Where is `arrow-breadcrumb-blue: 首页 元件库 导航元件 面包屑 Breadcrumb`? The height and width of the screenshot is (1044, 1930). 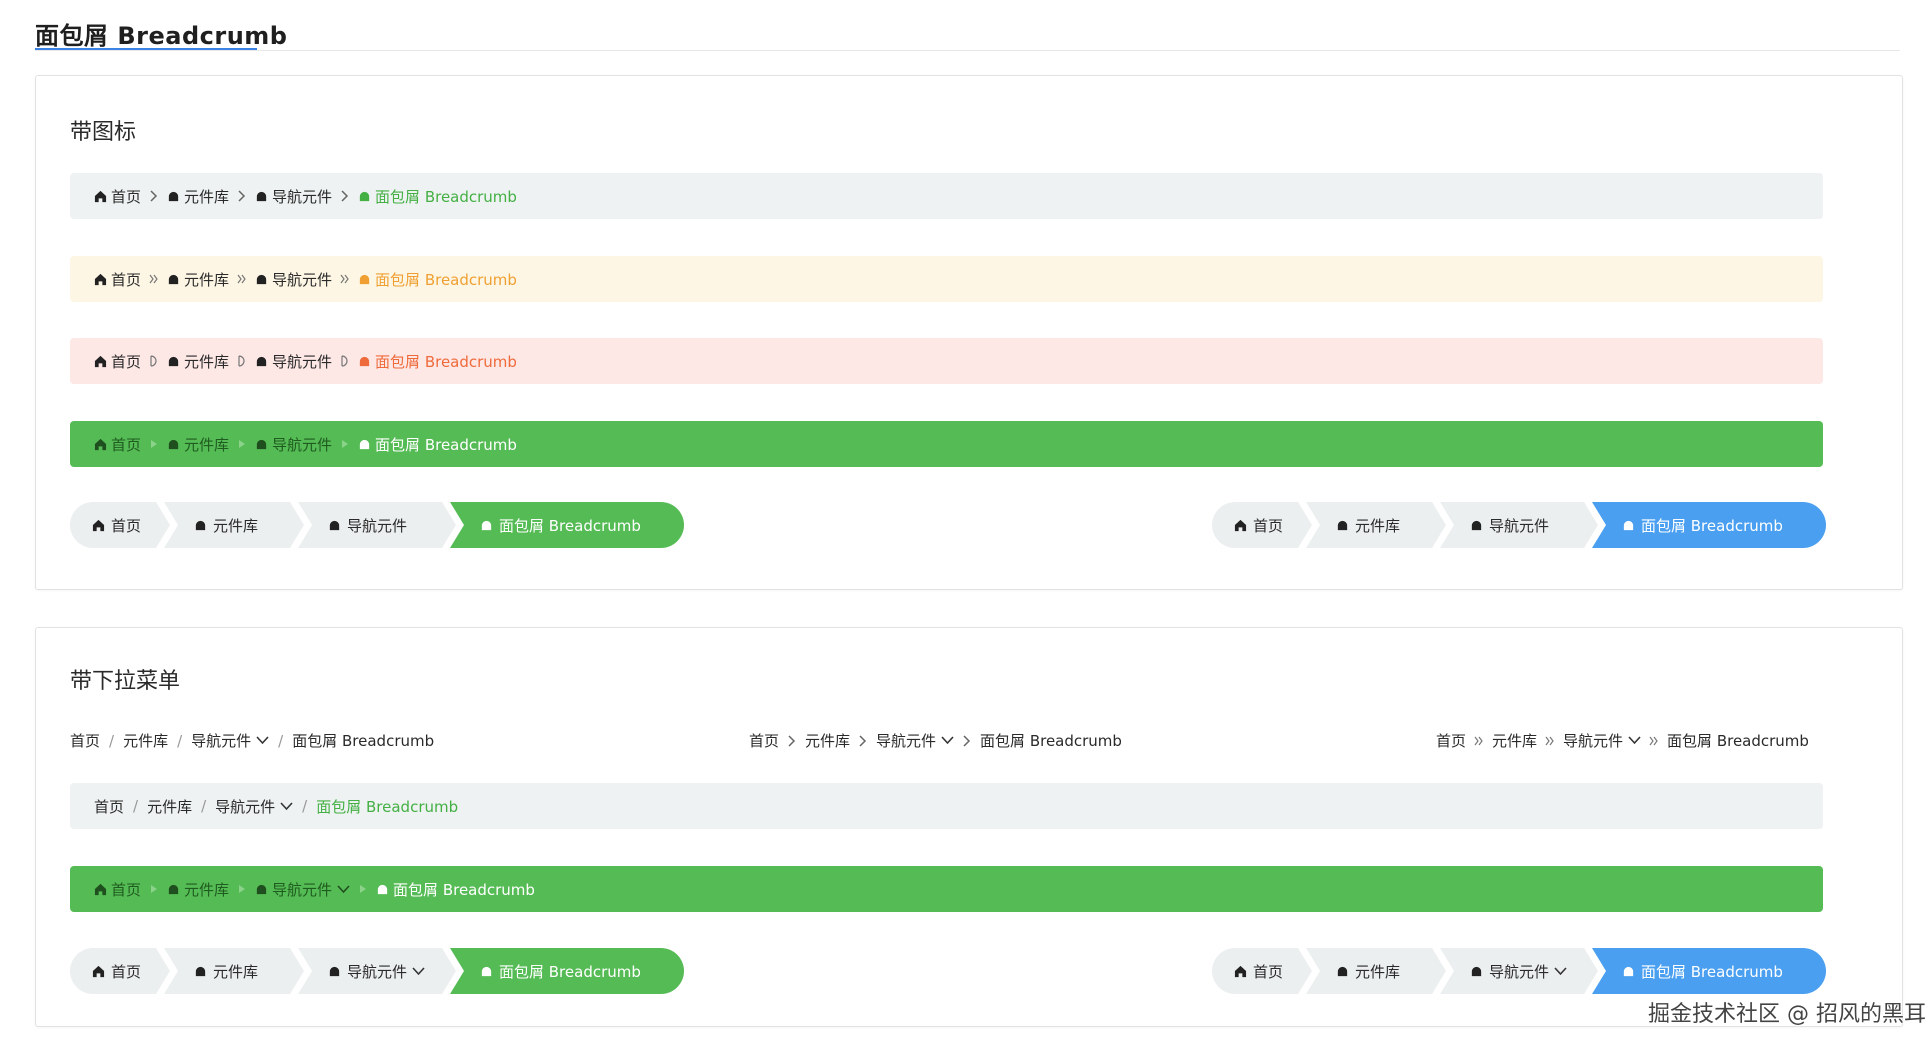
arrow-breadcrumb-blue: 首页 元件库 导航元件 面包屑 Breadcrumb is located at coordinates (1519, 525).